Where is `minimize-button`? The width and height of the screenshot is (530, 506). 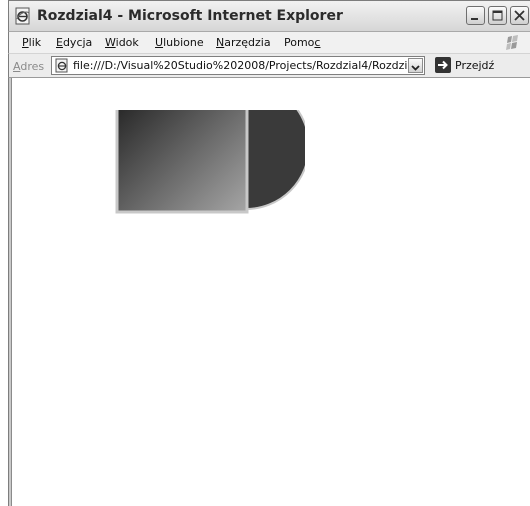
minimize-button is located at coordinates (475, 15).